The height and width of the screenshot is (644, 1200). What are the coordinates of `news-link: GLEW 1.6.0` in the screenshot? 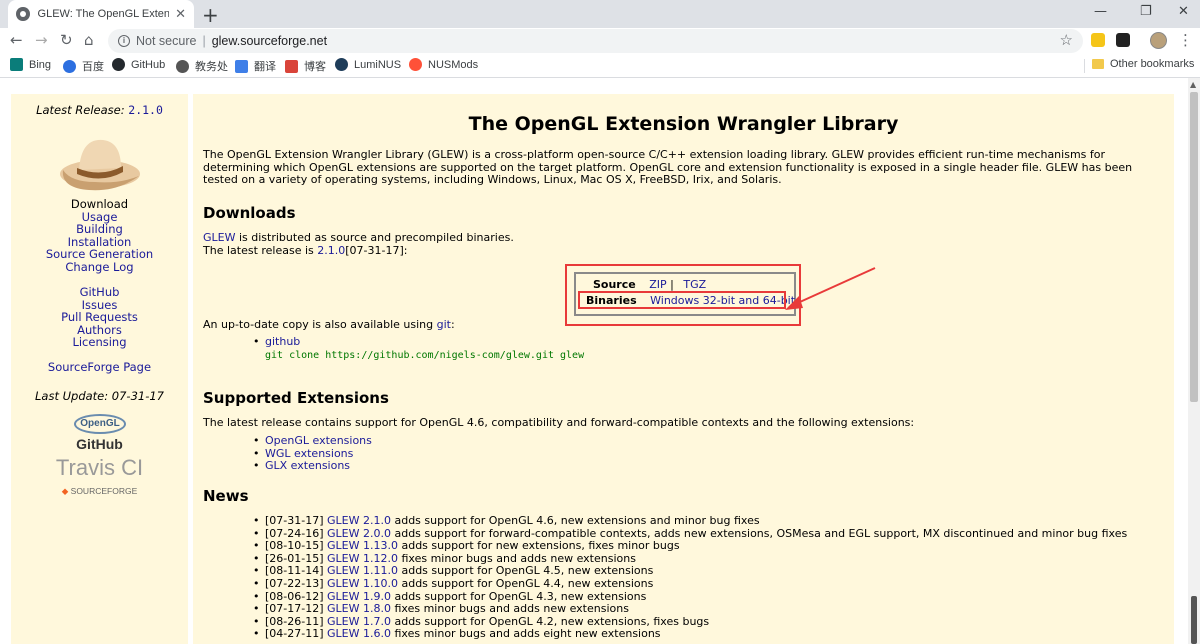 It's located at (359, 634).